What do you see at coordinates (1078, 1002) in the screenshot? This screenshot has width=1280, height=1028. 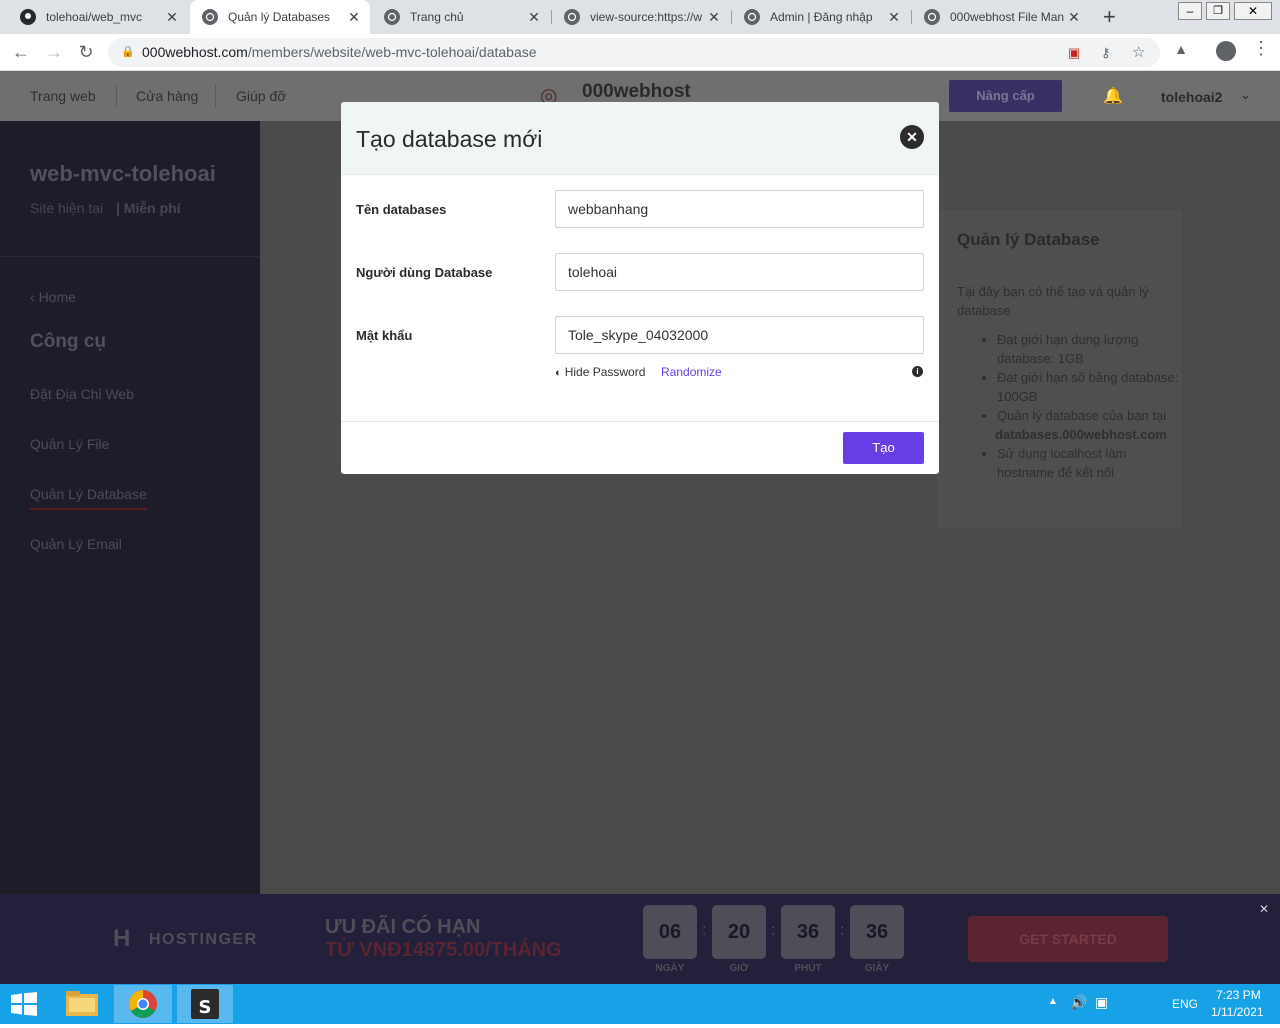 I see `volume-icon: 🔊` at bounding box center [1078, 1002].